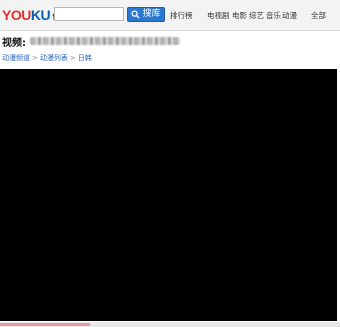 Image resolution: width=340 pixels, height=327 pixels. Describe the element at coordinates (181, 15) in the screenshot. I see `nav-ranking: 排行榜` at that location.